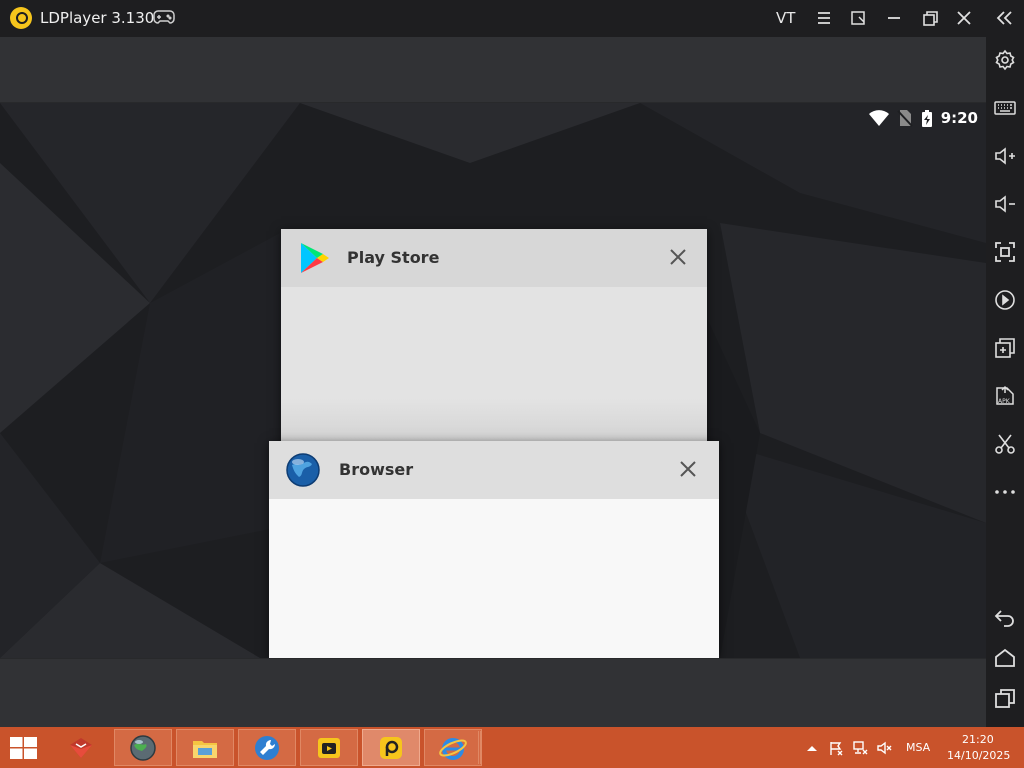 The height and width of the screenshot is (768, 1024). I want to click on android-status-bar: 9:20, so click(923, 118).